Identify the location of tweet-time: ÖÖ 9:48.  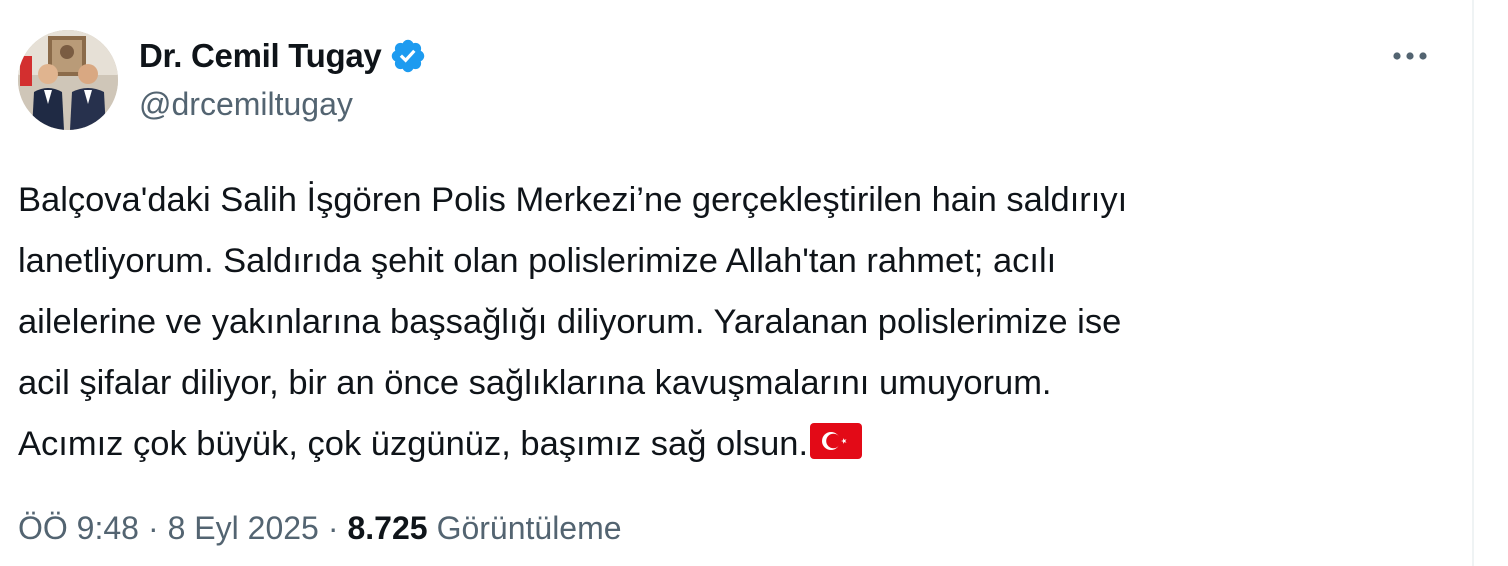
(78, 528).